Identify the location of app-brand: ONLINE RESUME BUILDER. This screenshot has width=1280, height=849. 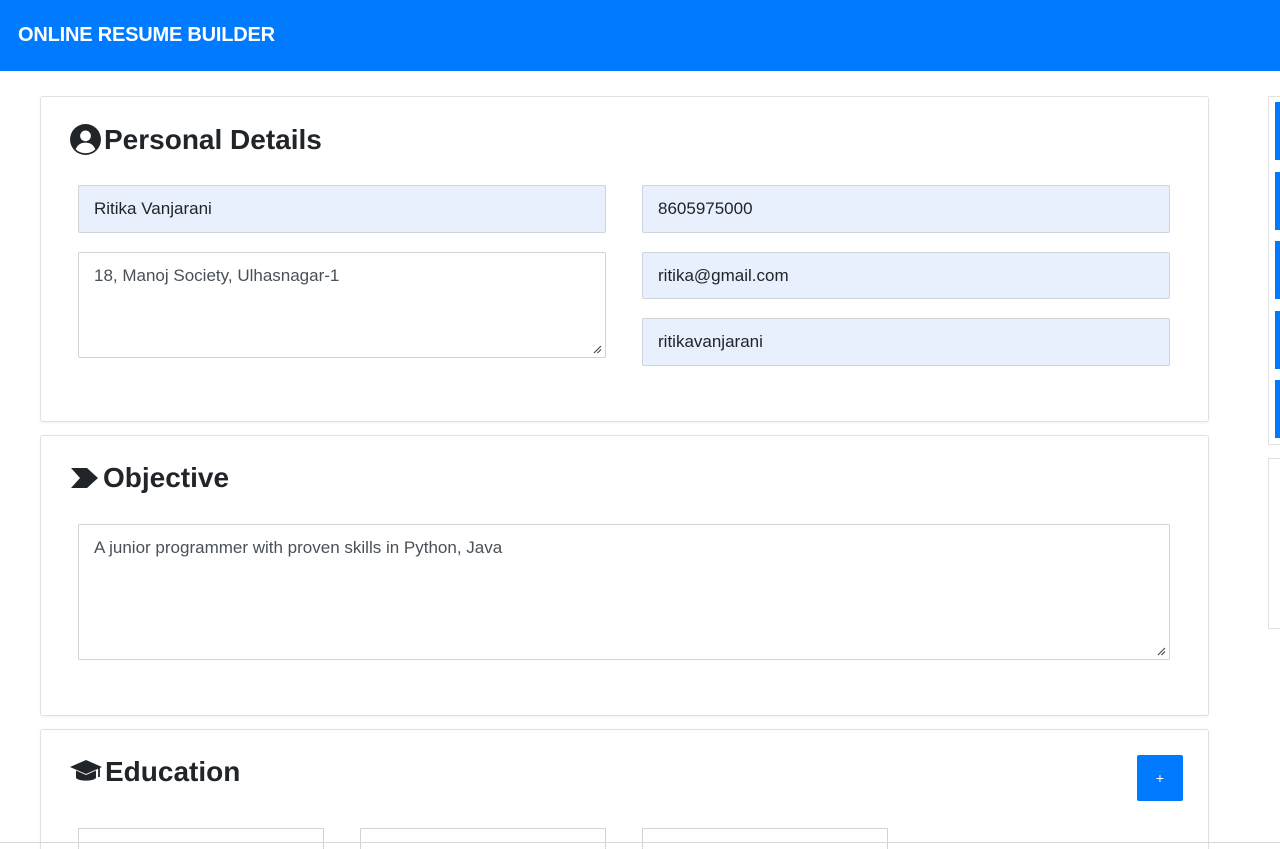
(146, 35).